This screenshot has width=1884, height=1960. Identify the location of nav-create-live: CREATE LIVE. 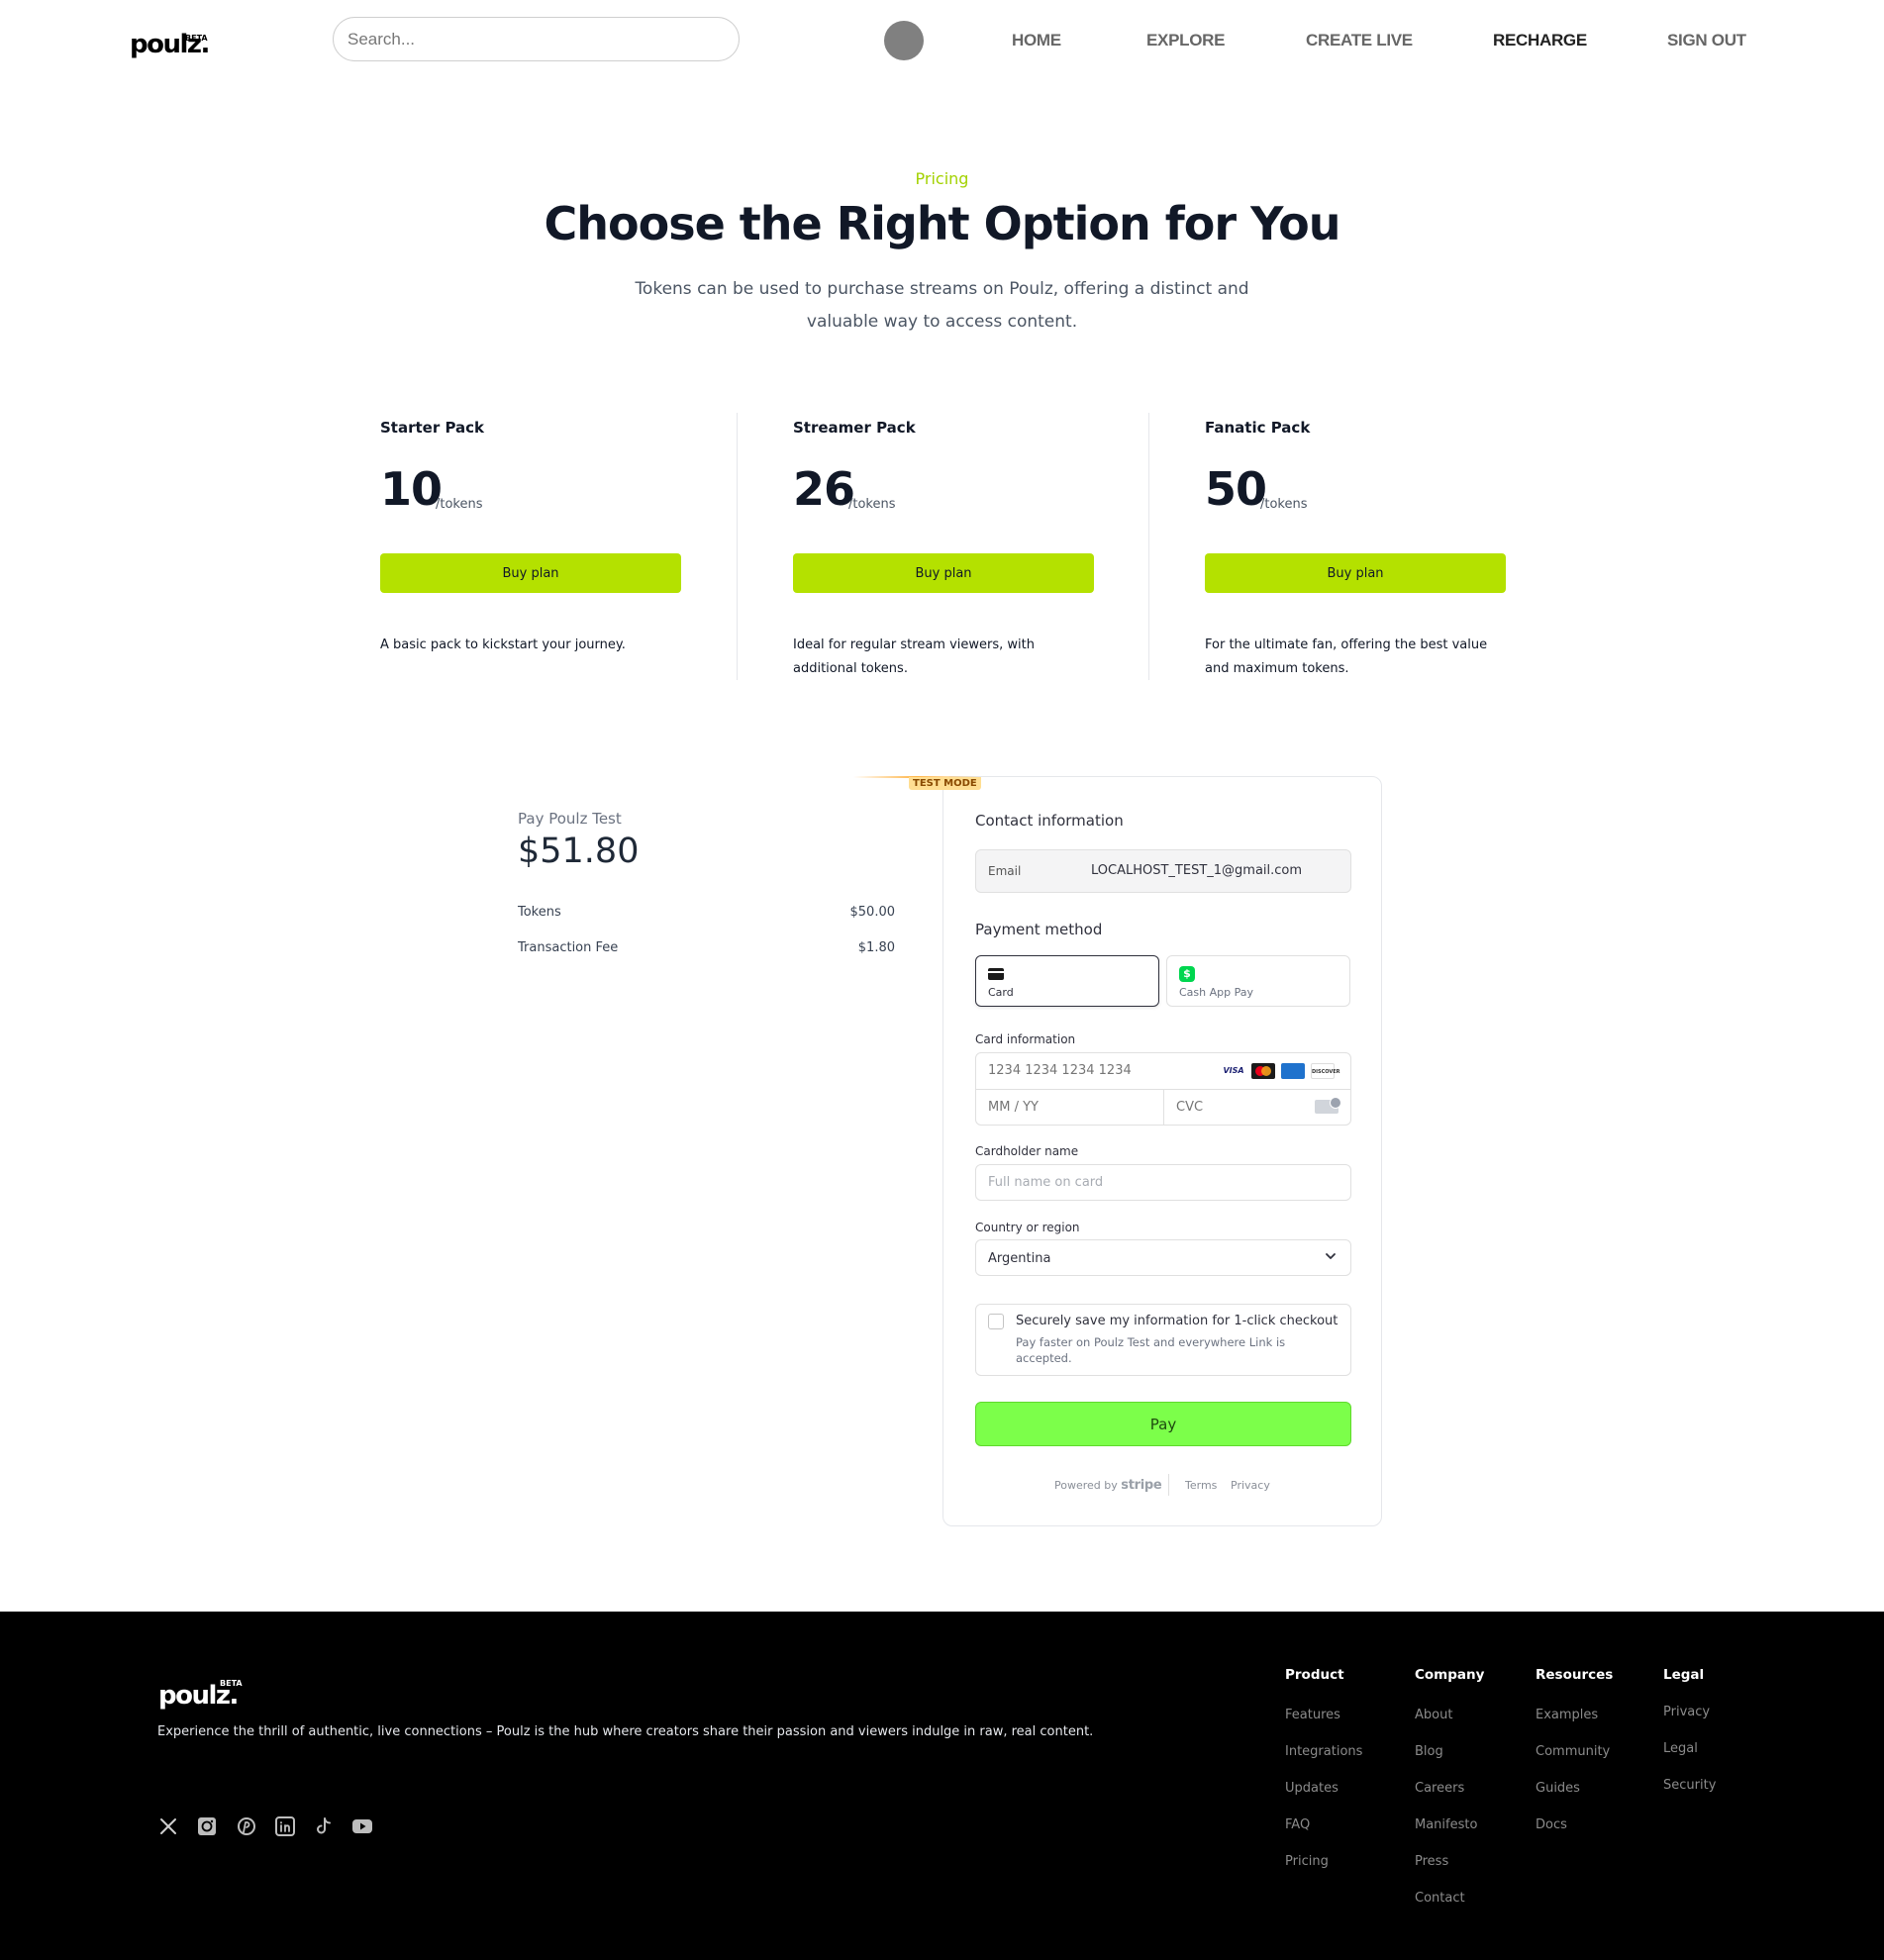
(1359, 40).